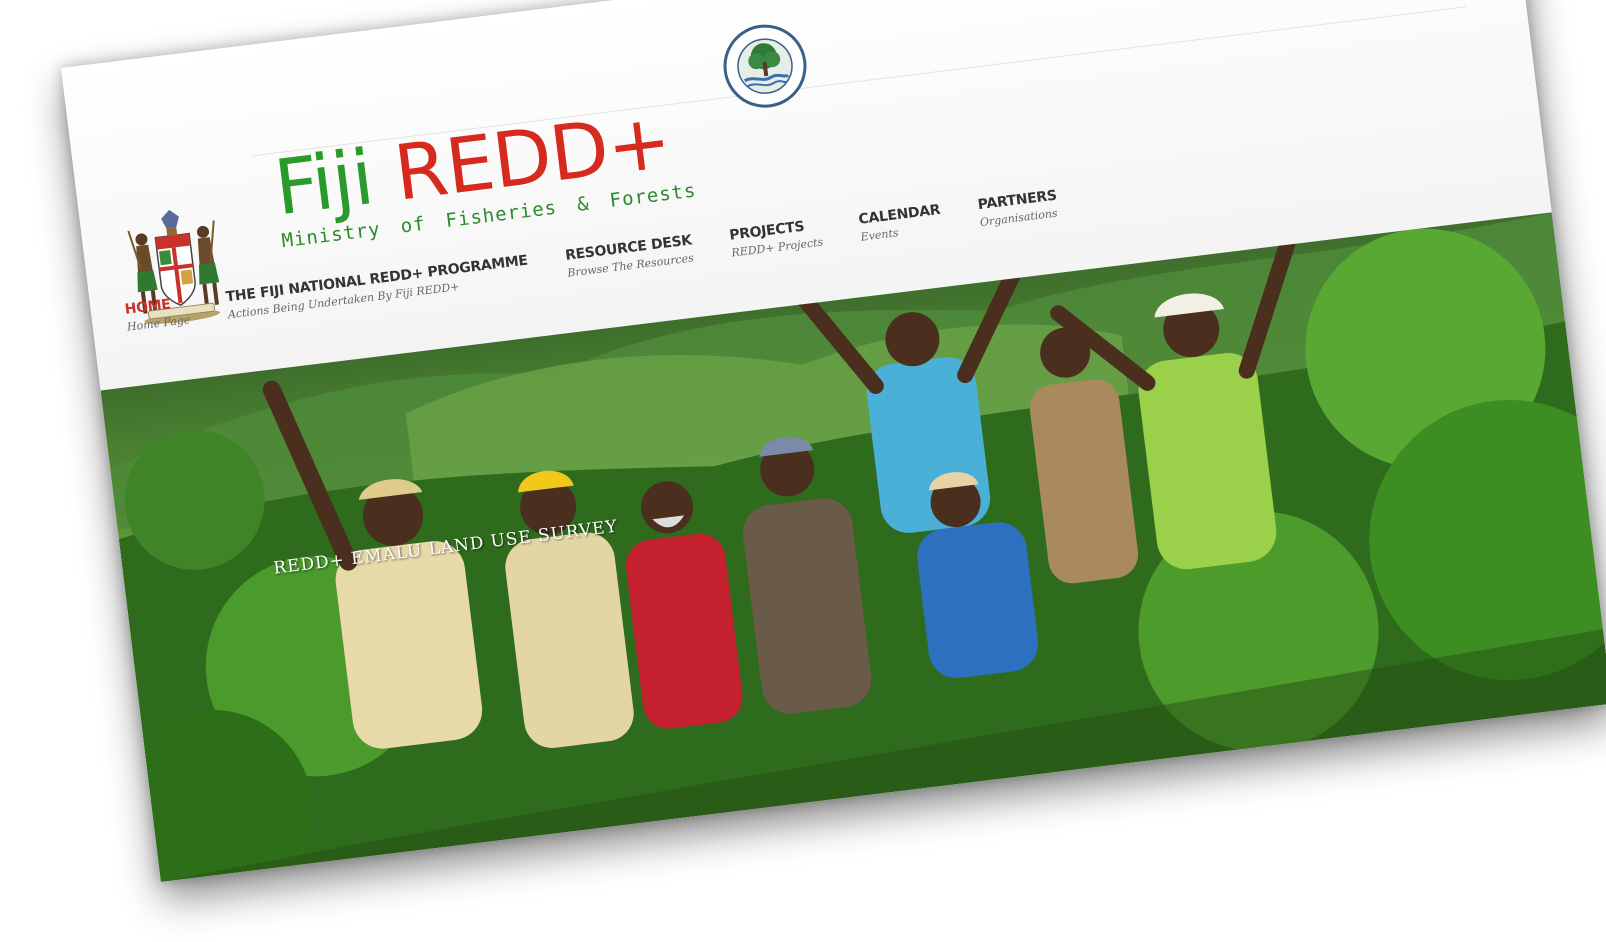 The width and height of the screenshot is (1606, 942). Describe the element at coordinates (629, 255) in the screenshot. I see `nav-item-resource-desk: RESOURCE DESK Browse The Resources` at that location.